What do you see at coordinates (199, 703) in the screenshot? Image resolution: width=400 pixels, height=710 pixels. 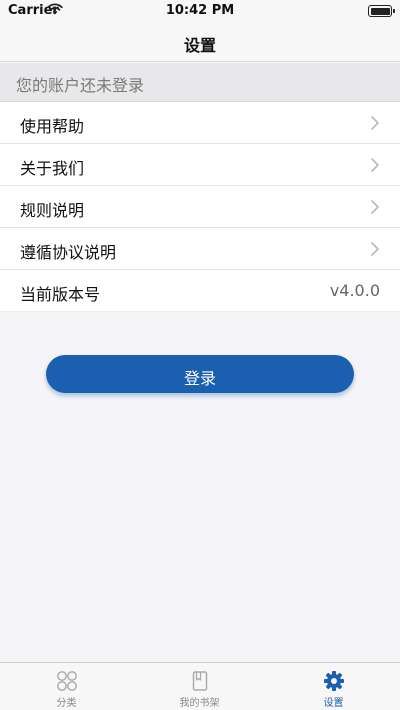 I see `tab-label: 我的书架` at bounding box center [199, 703].